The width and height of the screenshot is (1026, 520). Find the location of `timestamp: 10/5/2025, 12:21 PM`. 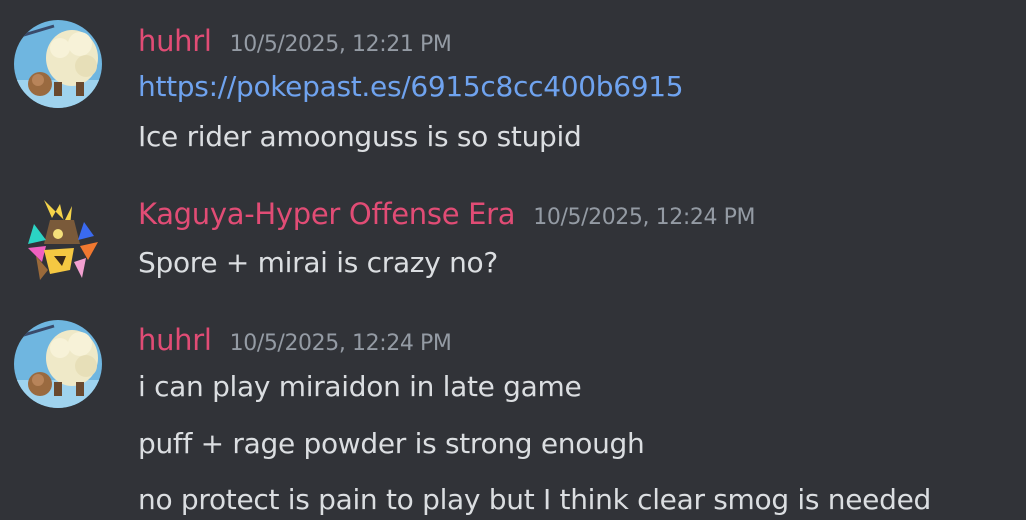

timestamp: 10/5/2025, 12:21 PM is located at coordinates (340, 44).